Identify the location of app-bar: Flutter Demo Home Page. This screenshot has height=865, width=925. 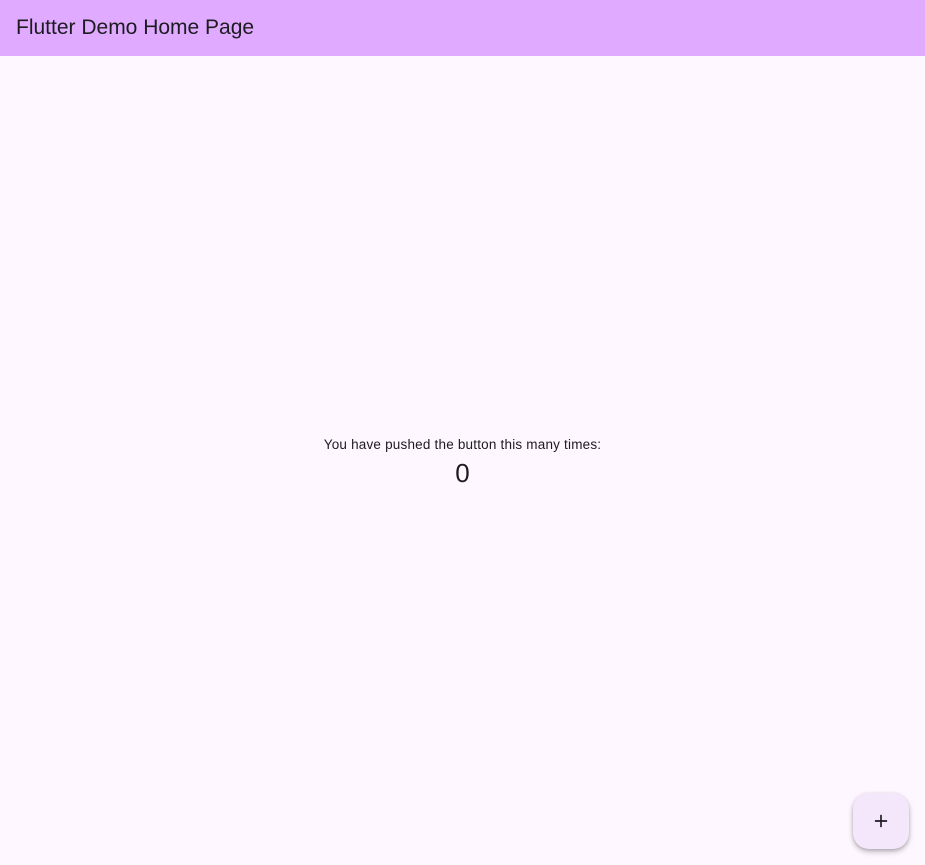
(462, 28).